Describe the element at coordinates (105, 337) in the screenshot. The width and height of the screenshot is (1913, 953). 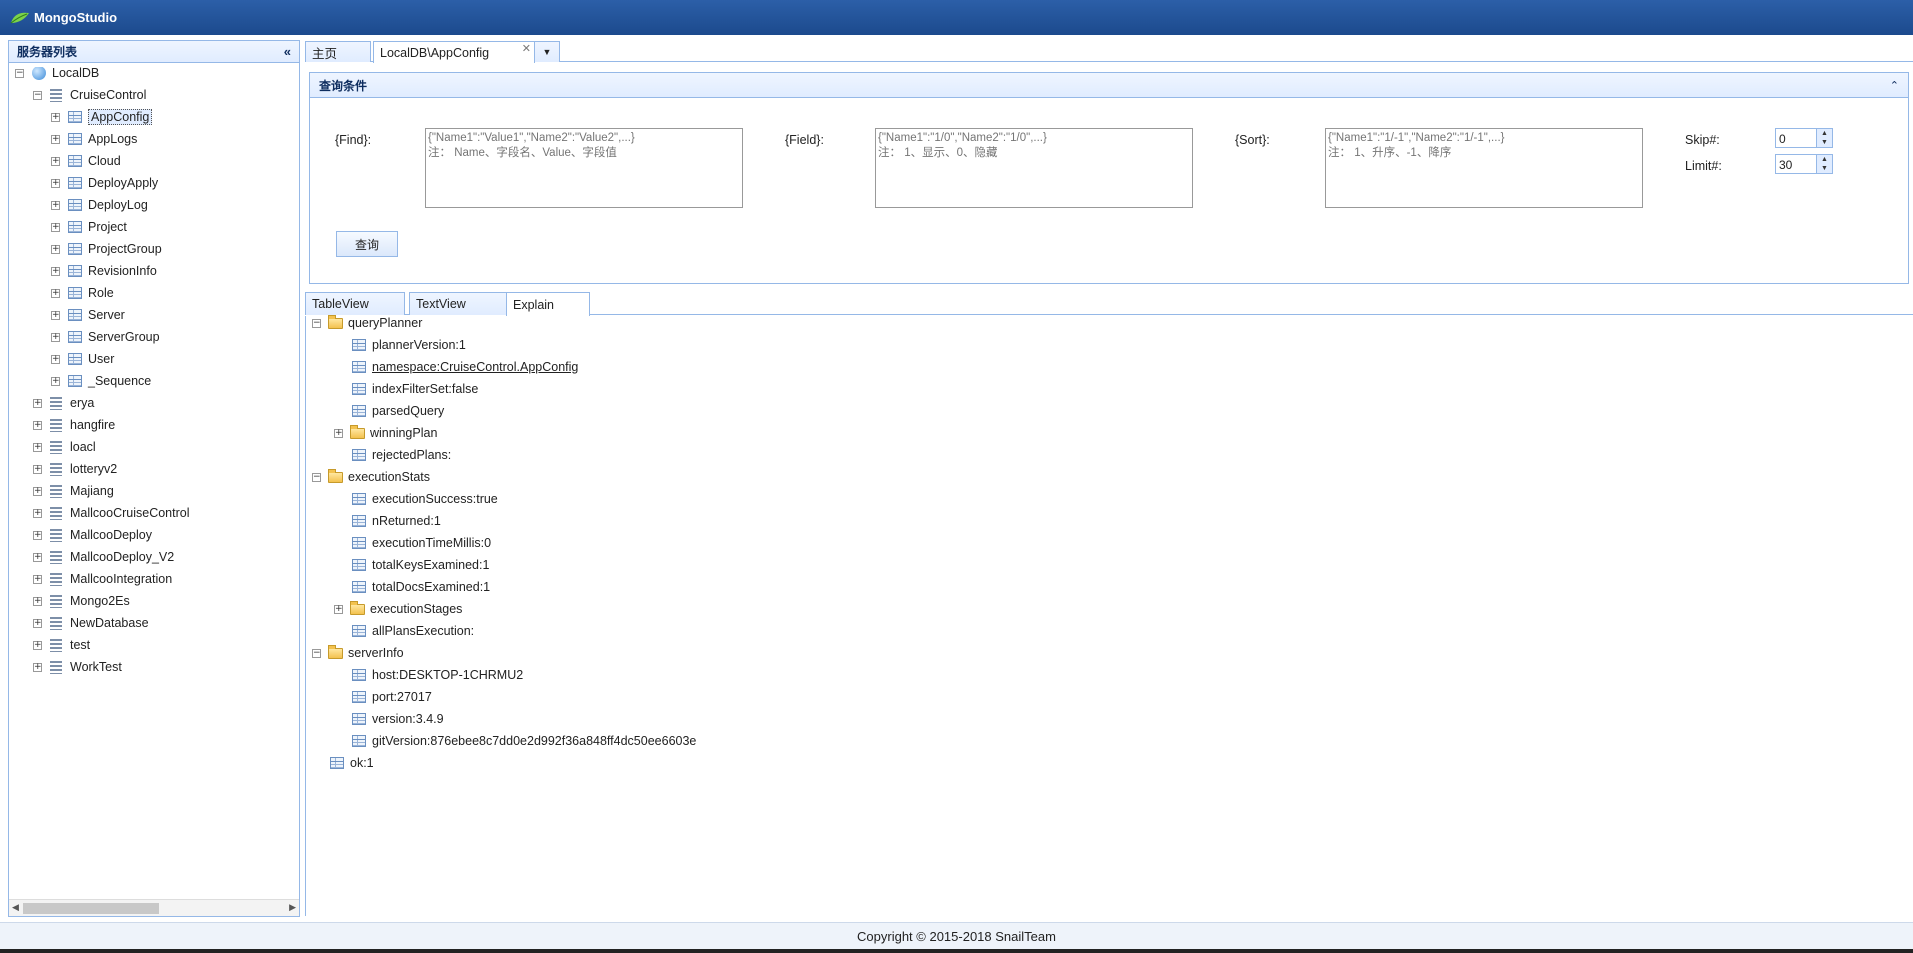
I see `tree-item: + ServerGroup` at that location.